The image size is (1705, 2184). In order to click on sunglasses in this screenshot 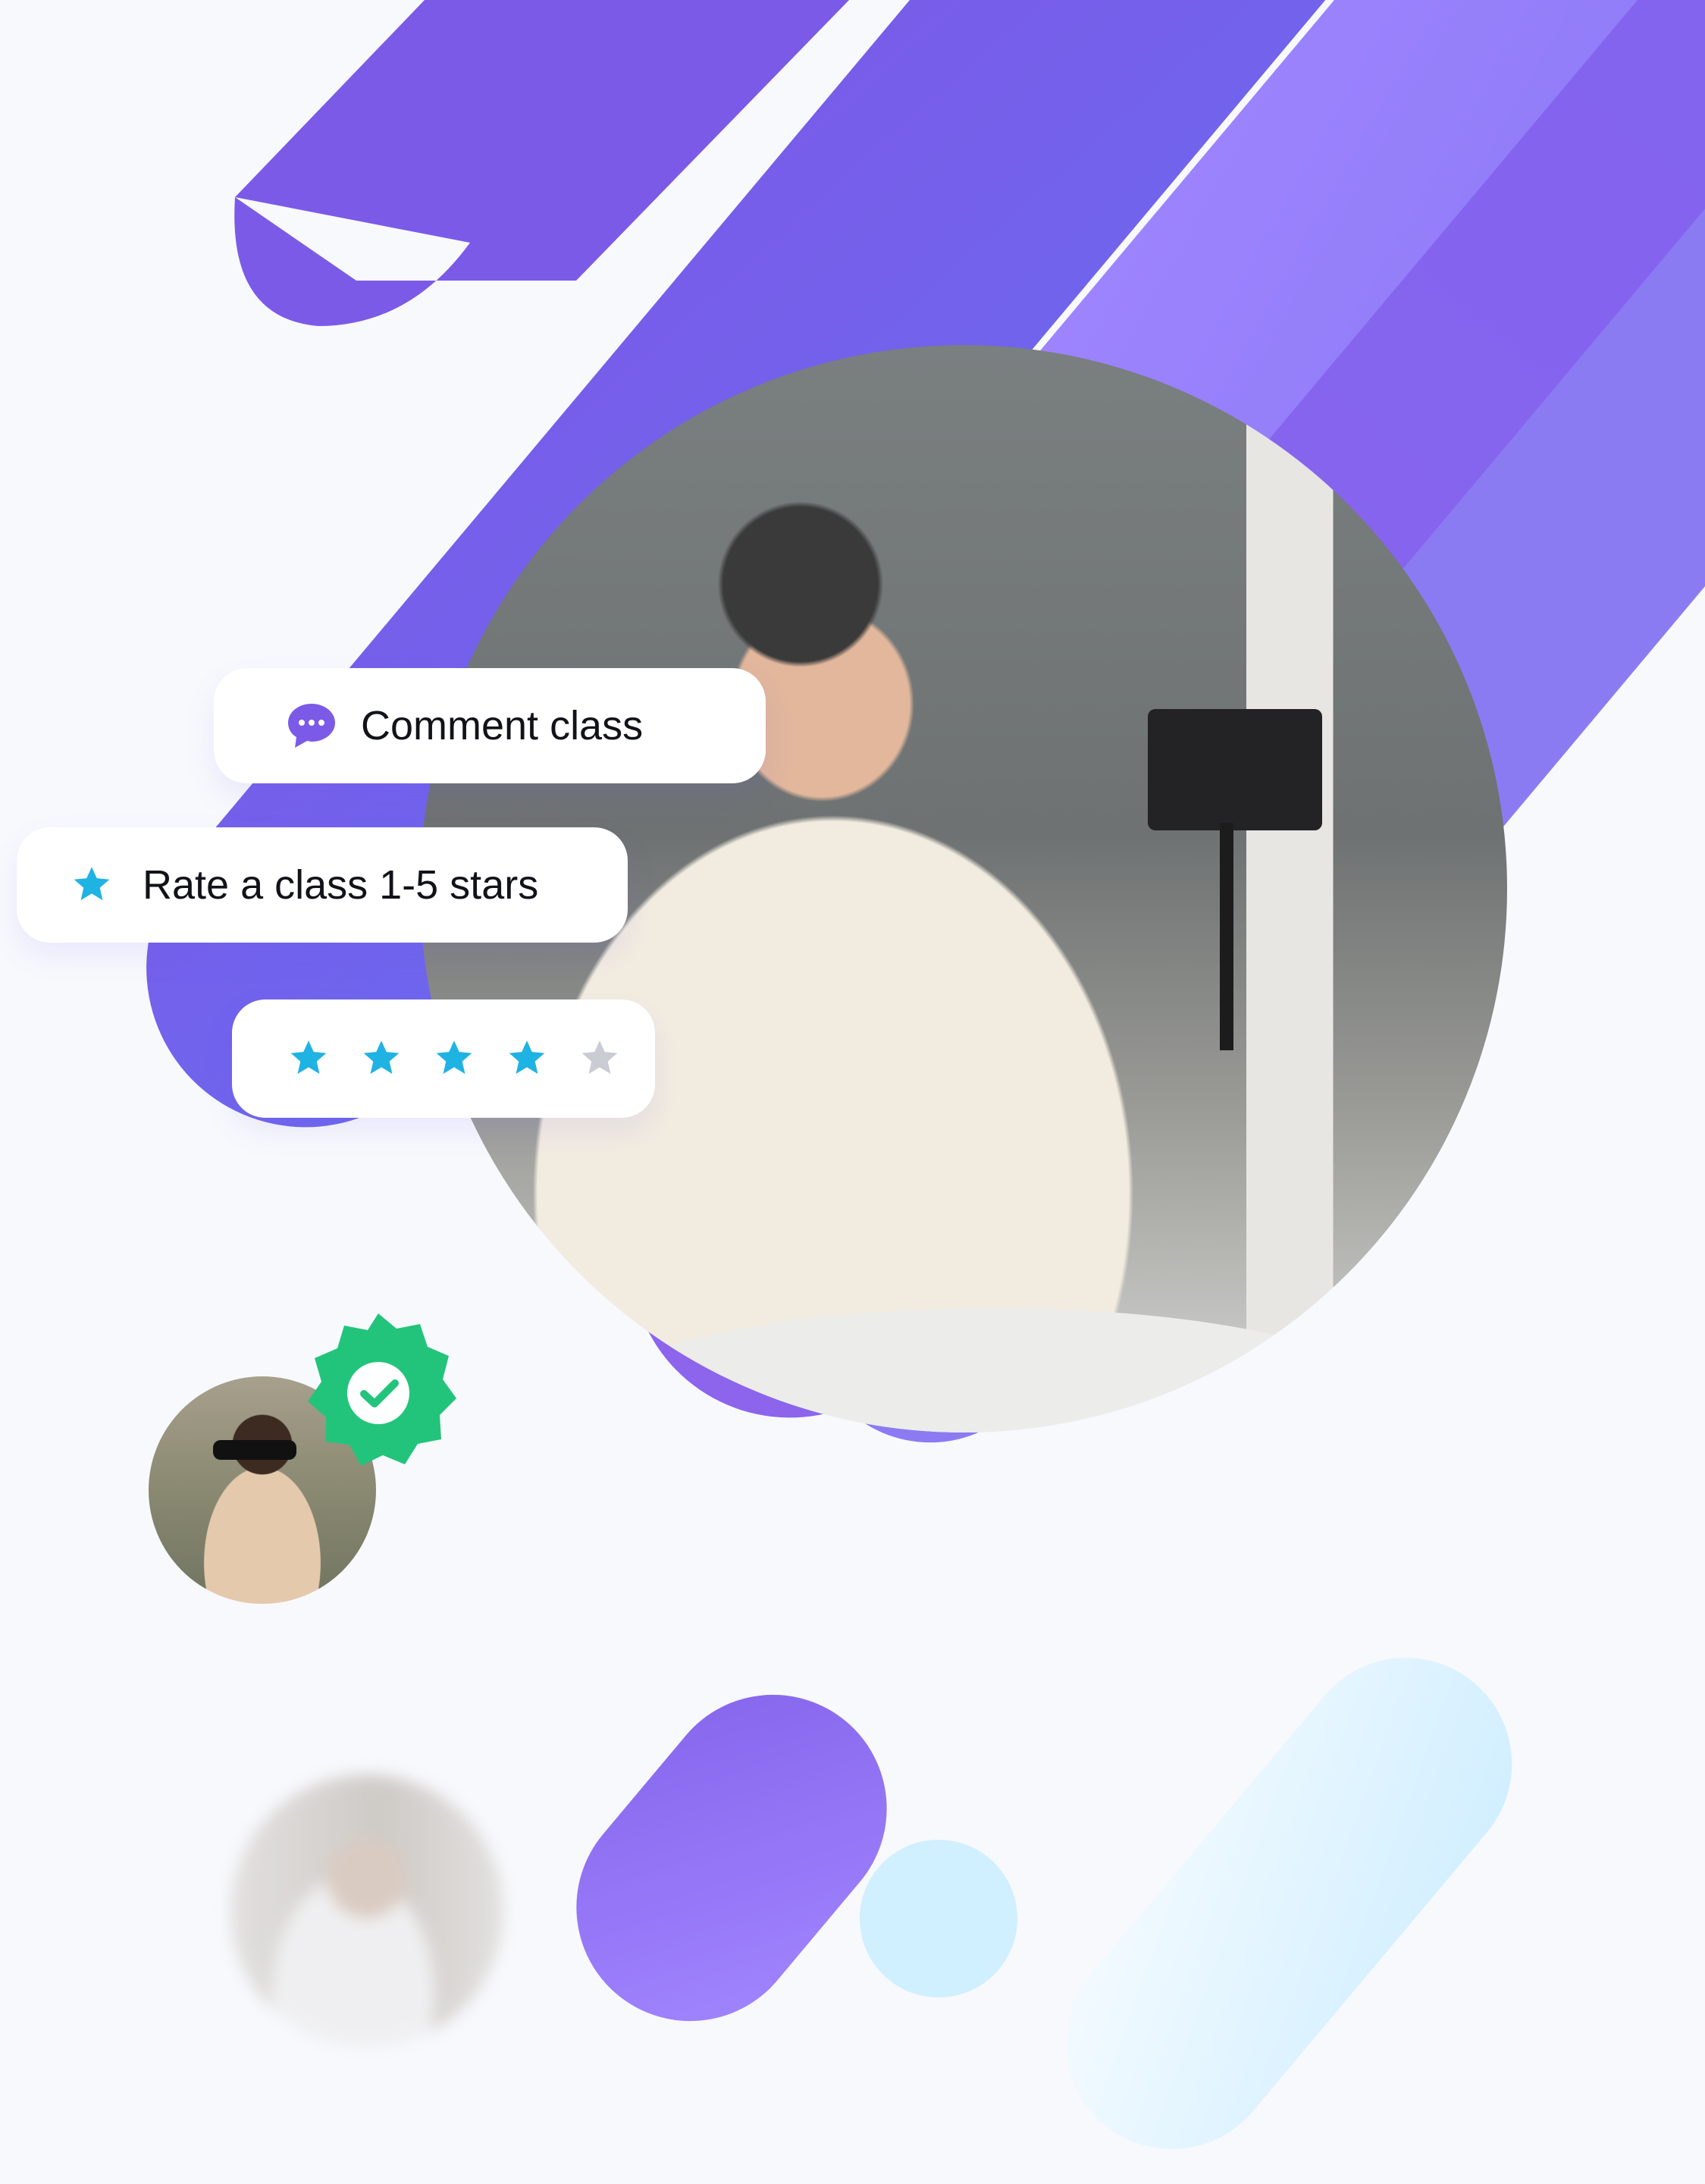, I will do `click(254, 1450)`.